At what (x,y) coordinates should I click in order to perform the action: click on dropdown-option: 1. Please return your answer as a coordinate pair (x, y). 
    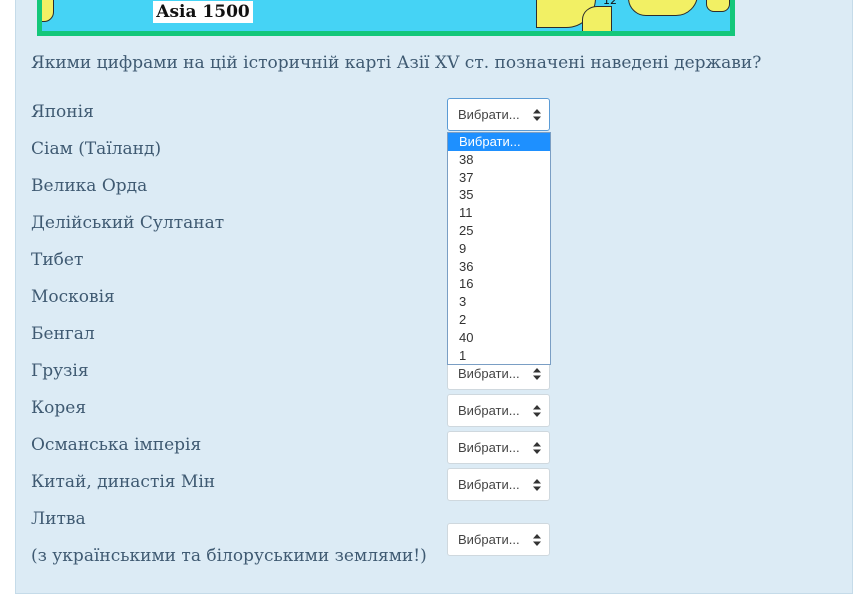
    Looking at the image, I should click on (499, 356).